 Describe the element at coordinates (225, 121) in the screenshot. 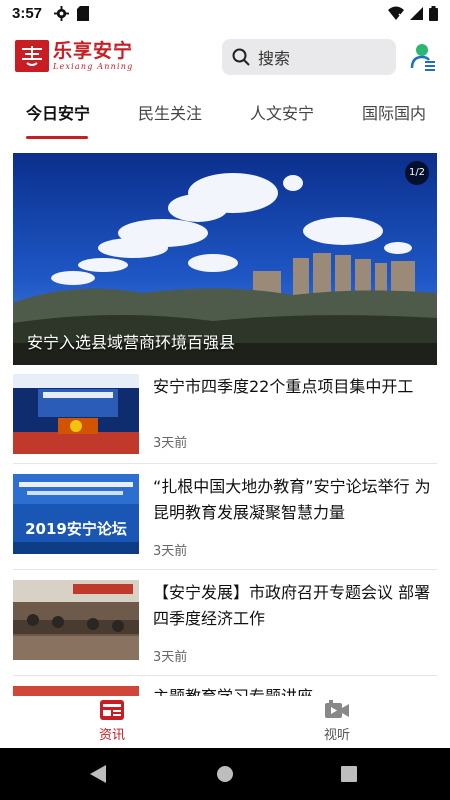

I see `category-tabs: 今日安宁 民生关注 人文安宁 国际国内` at that location.